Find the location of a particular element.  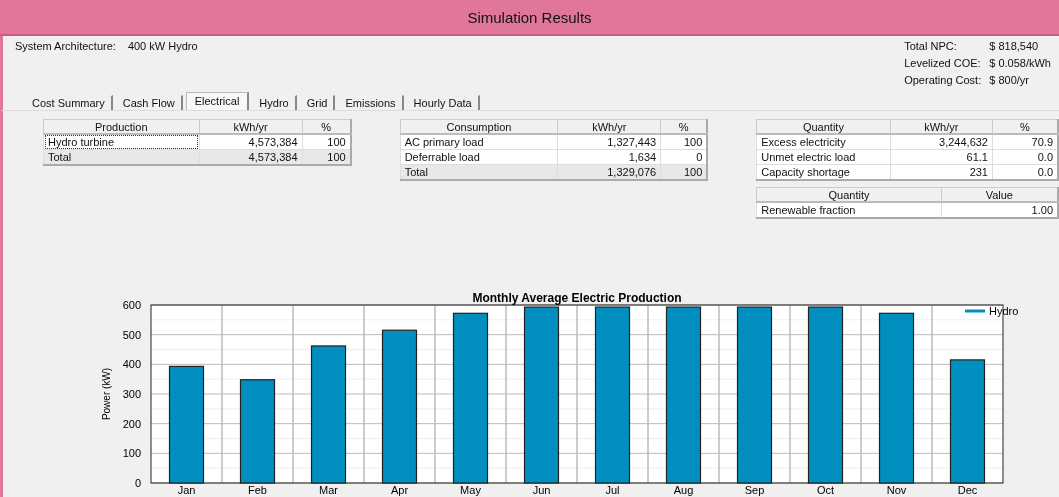

architecture-label: System Architecture: is located at coordinates (65, 47).